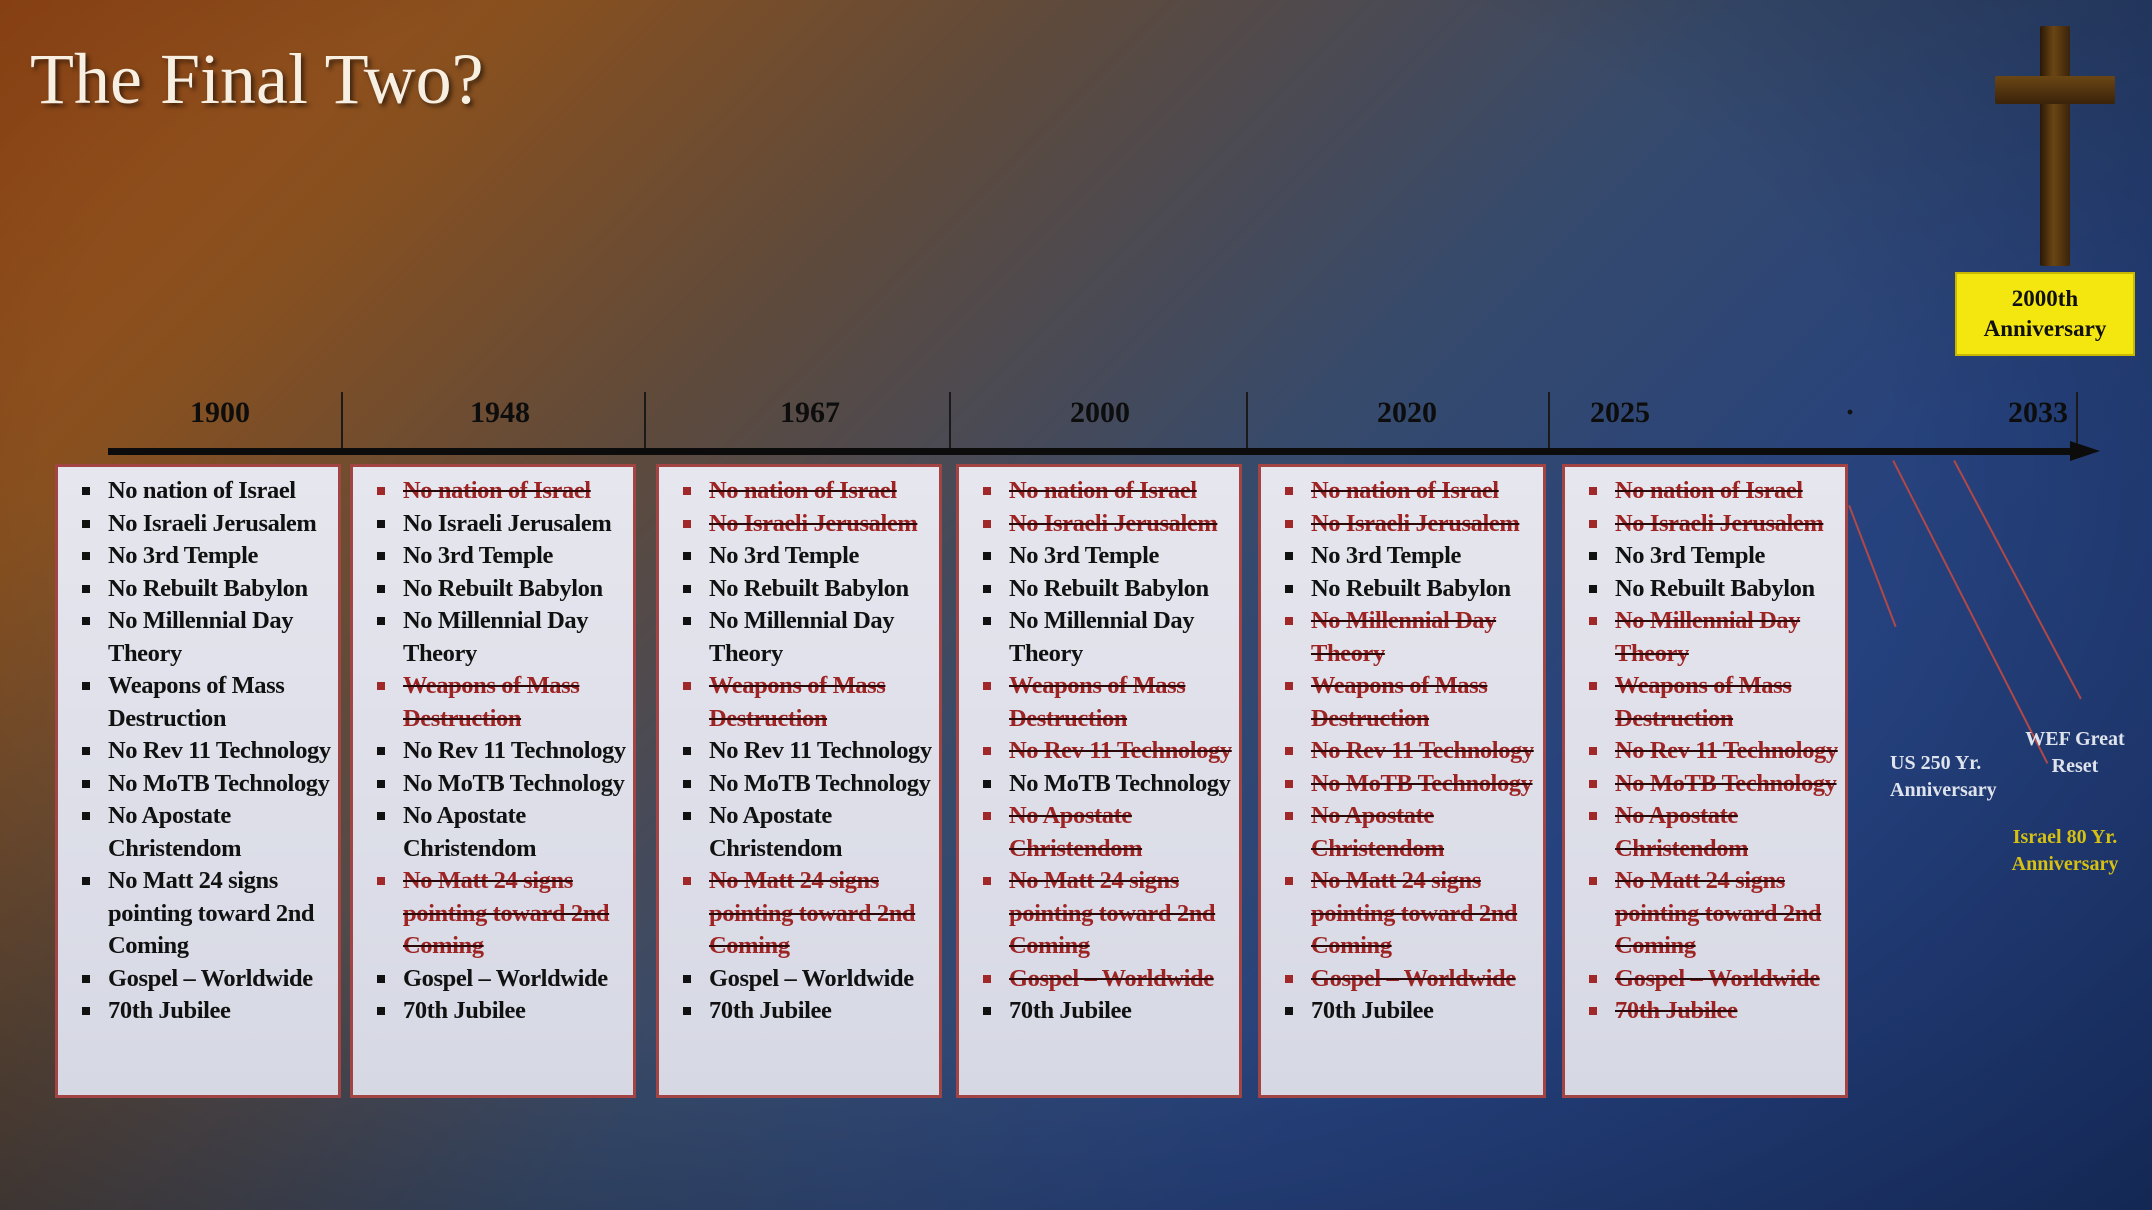 The image size is (2152, 1210). I want to click on anniversary-badge: 2000th Anniversary, so click(2045, 314).